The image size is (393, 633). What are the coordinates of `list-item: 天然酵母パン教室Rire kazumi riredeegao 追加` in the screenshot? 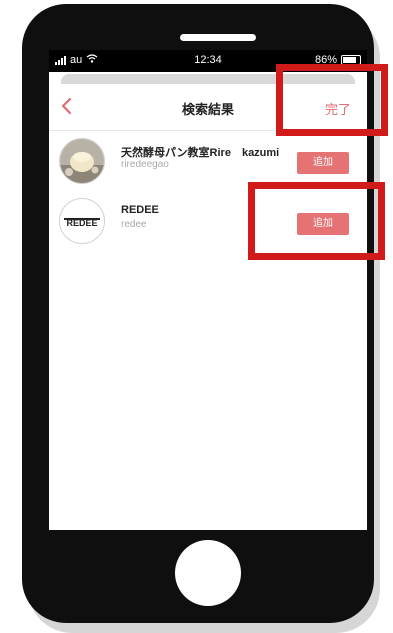 It's located at (208, 160).